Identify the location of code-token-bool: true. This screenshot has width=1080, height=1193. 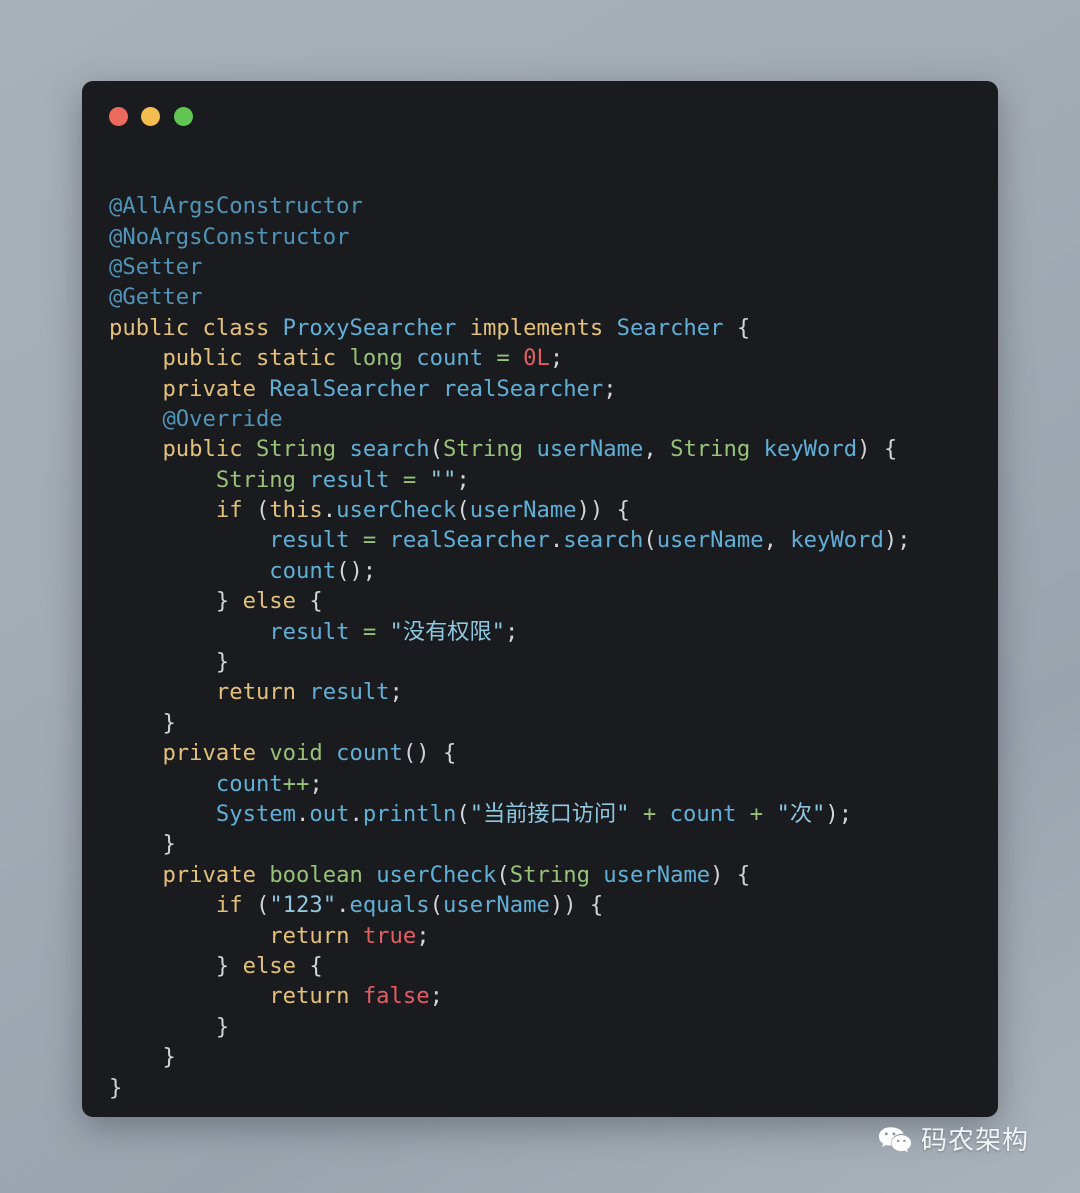
(389, 935).